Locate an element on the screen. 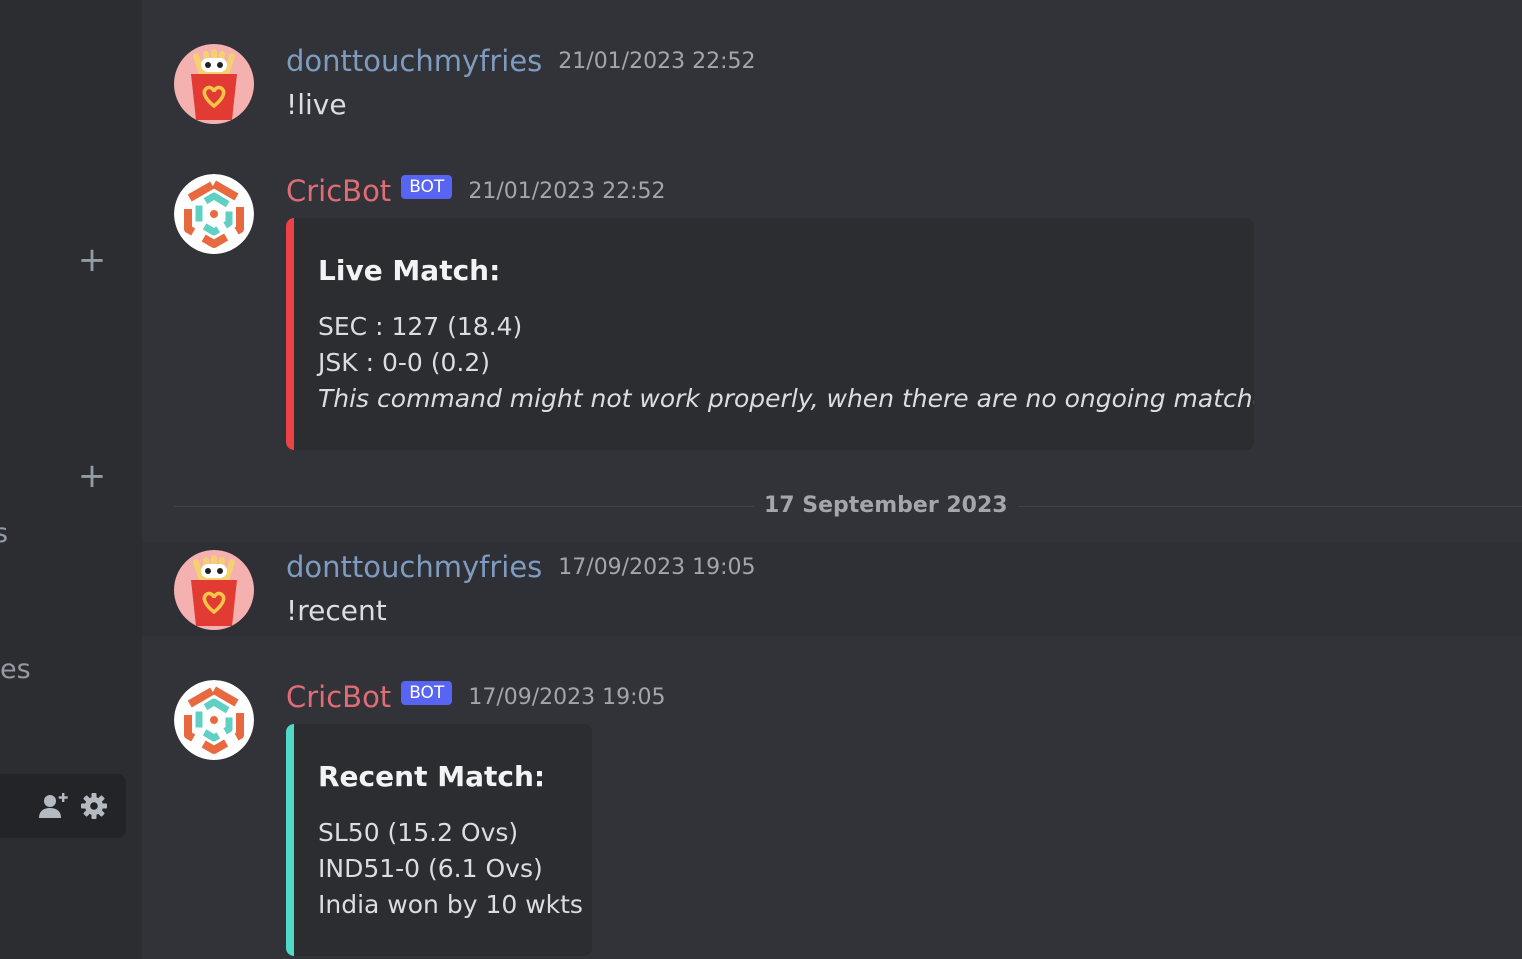 The image size is (1522, 959). settings-gear-icon is located at coordinates (94, 806).